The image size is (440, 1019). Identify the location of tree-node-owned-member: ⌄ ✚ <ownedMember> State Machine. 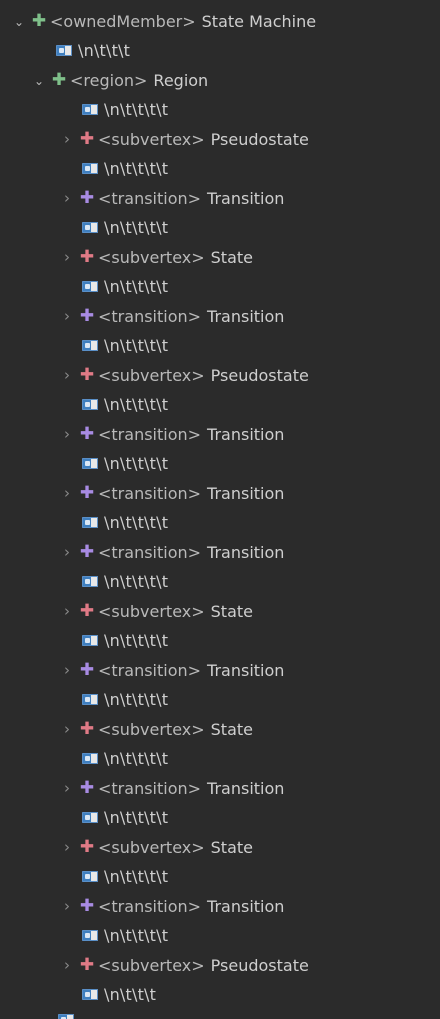
(163, 21).